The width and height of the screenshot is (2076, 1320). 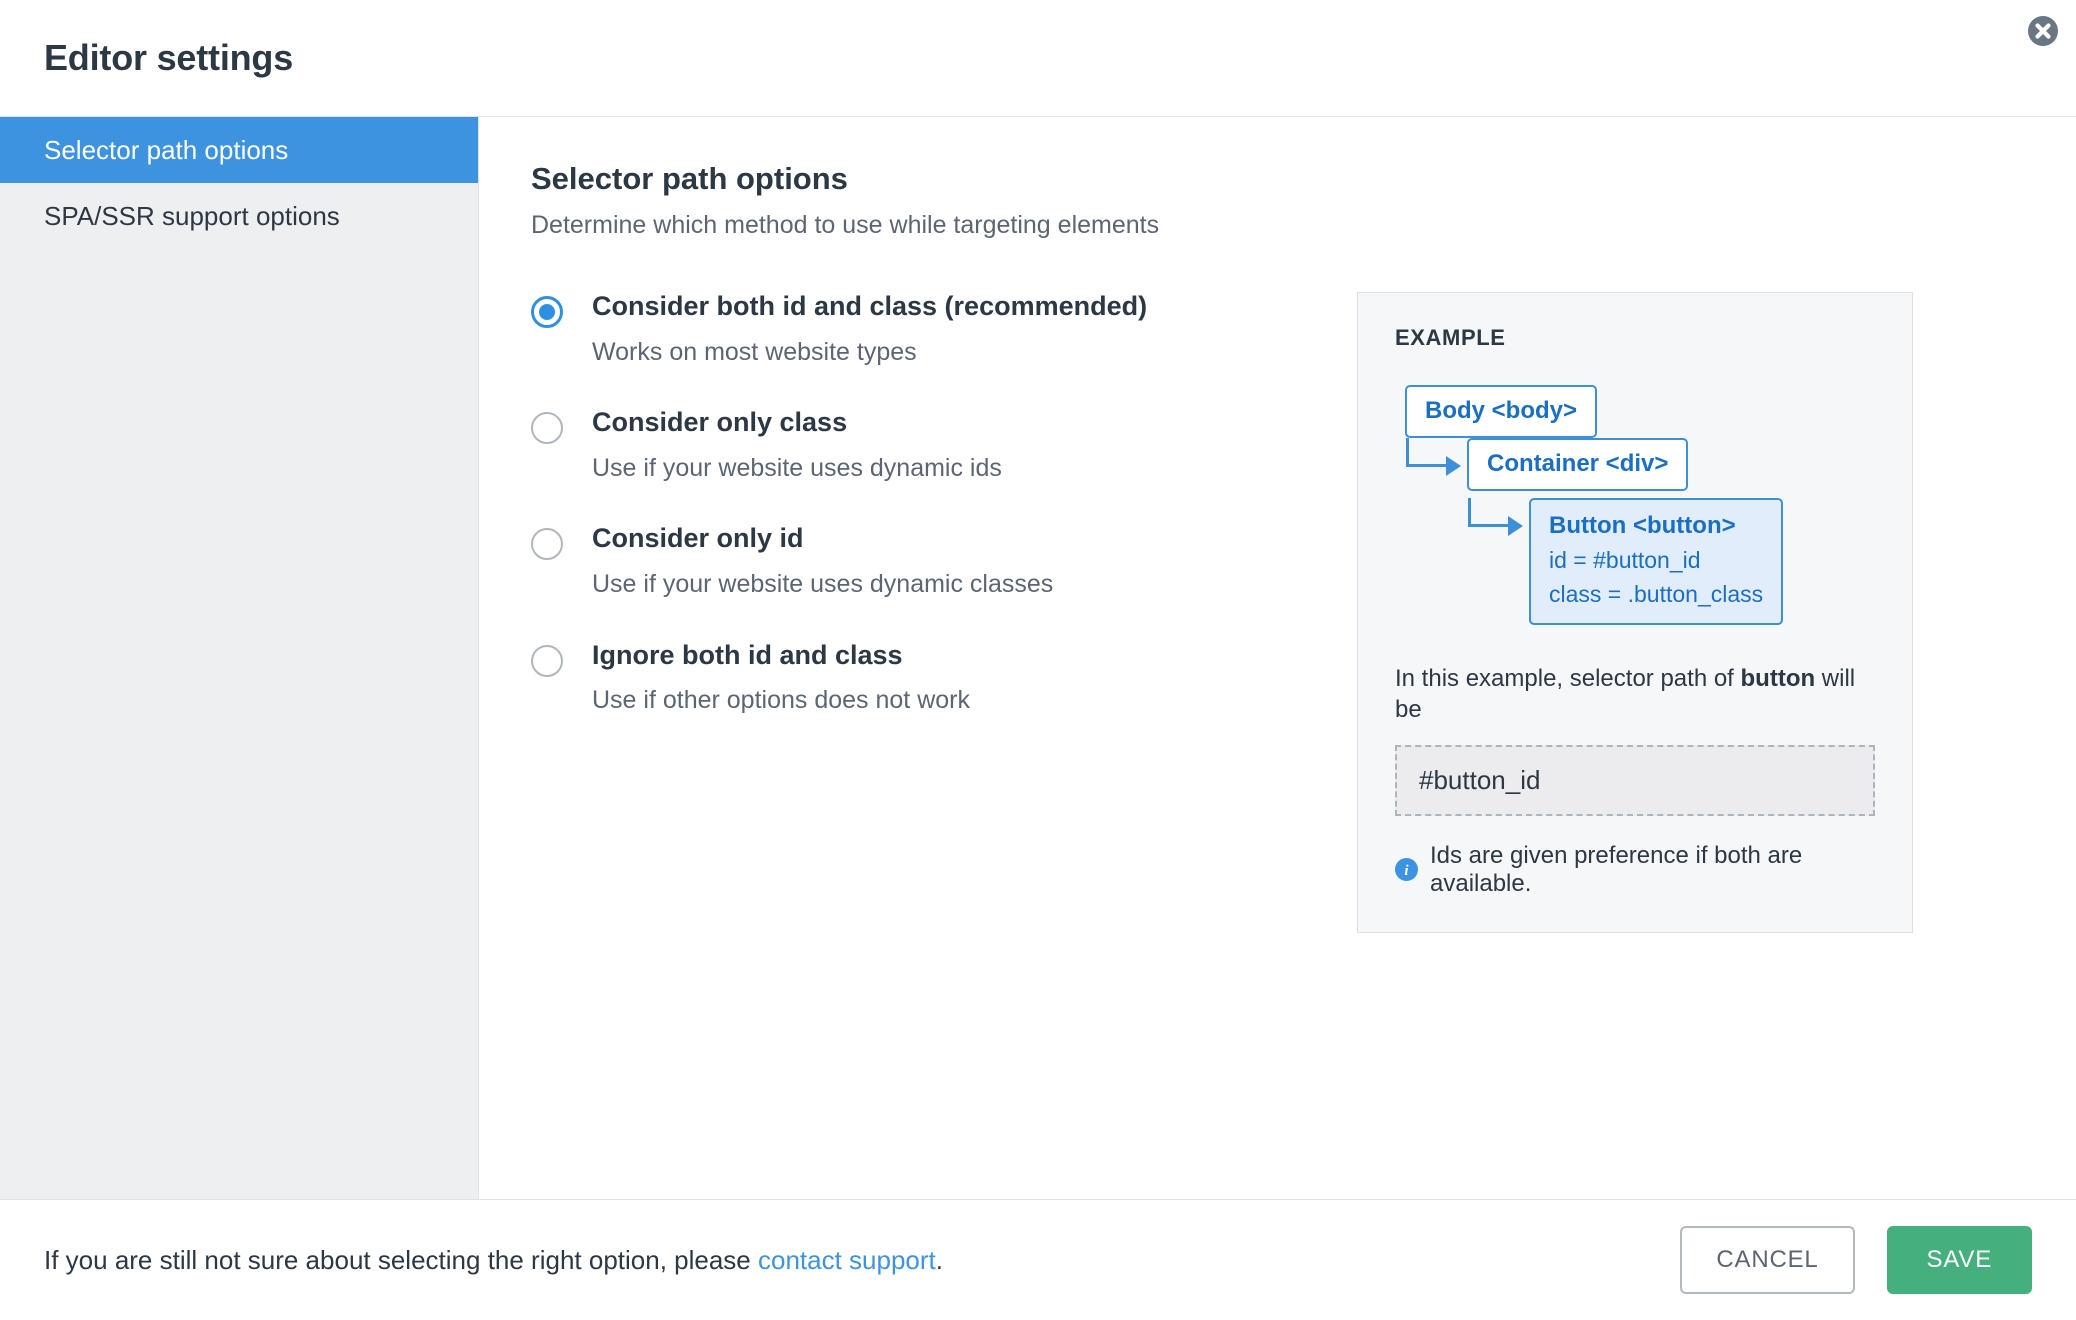 What do you see at coordinates (1498, 528) in the screenshot?
I see `tree-connector-container-to-button` at bounding box center [1498, 528].